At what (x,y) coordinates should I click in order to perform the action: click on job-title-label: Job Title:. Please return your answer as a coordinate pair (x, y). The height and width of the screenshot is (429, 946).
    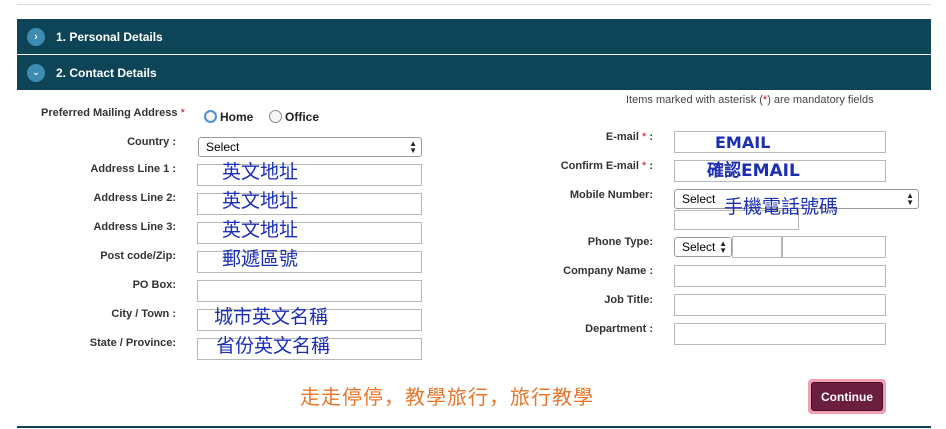
    Looking at the image, I should click on (628, 300).